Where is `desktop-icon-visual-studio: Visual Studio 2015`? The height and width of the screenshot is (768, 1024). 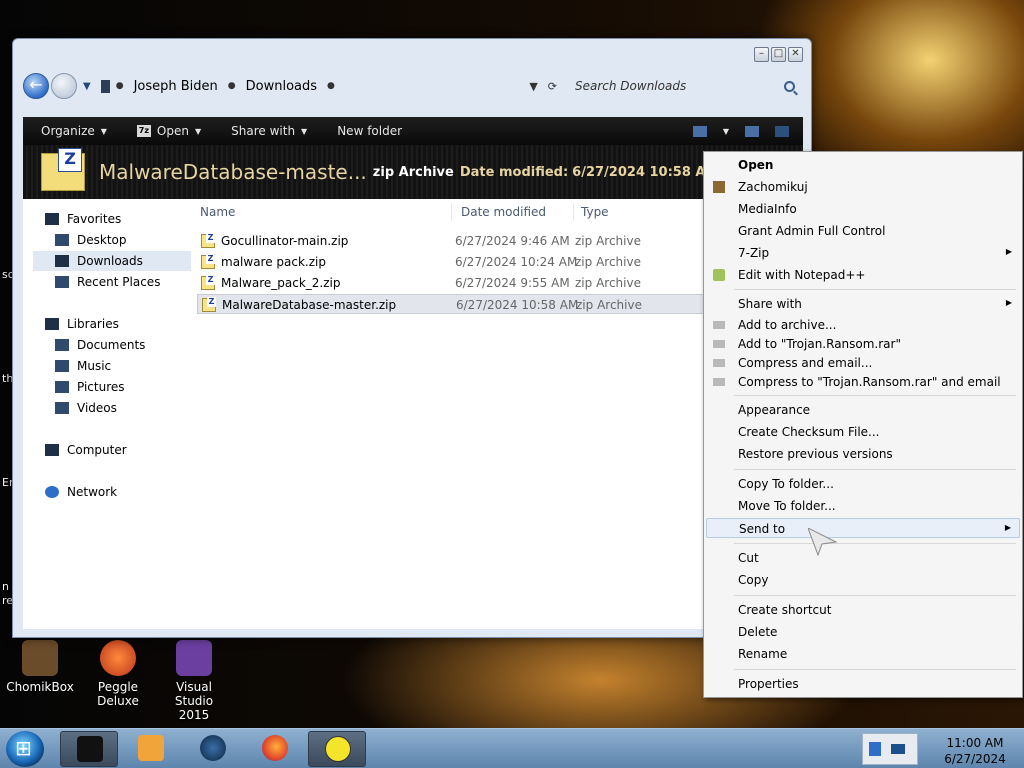 desktop-icon-visual-studio: Visual Studio 2015 is located at coordinates (194, 681).